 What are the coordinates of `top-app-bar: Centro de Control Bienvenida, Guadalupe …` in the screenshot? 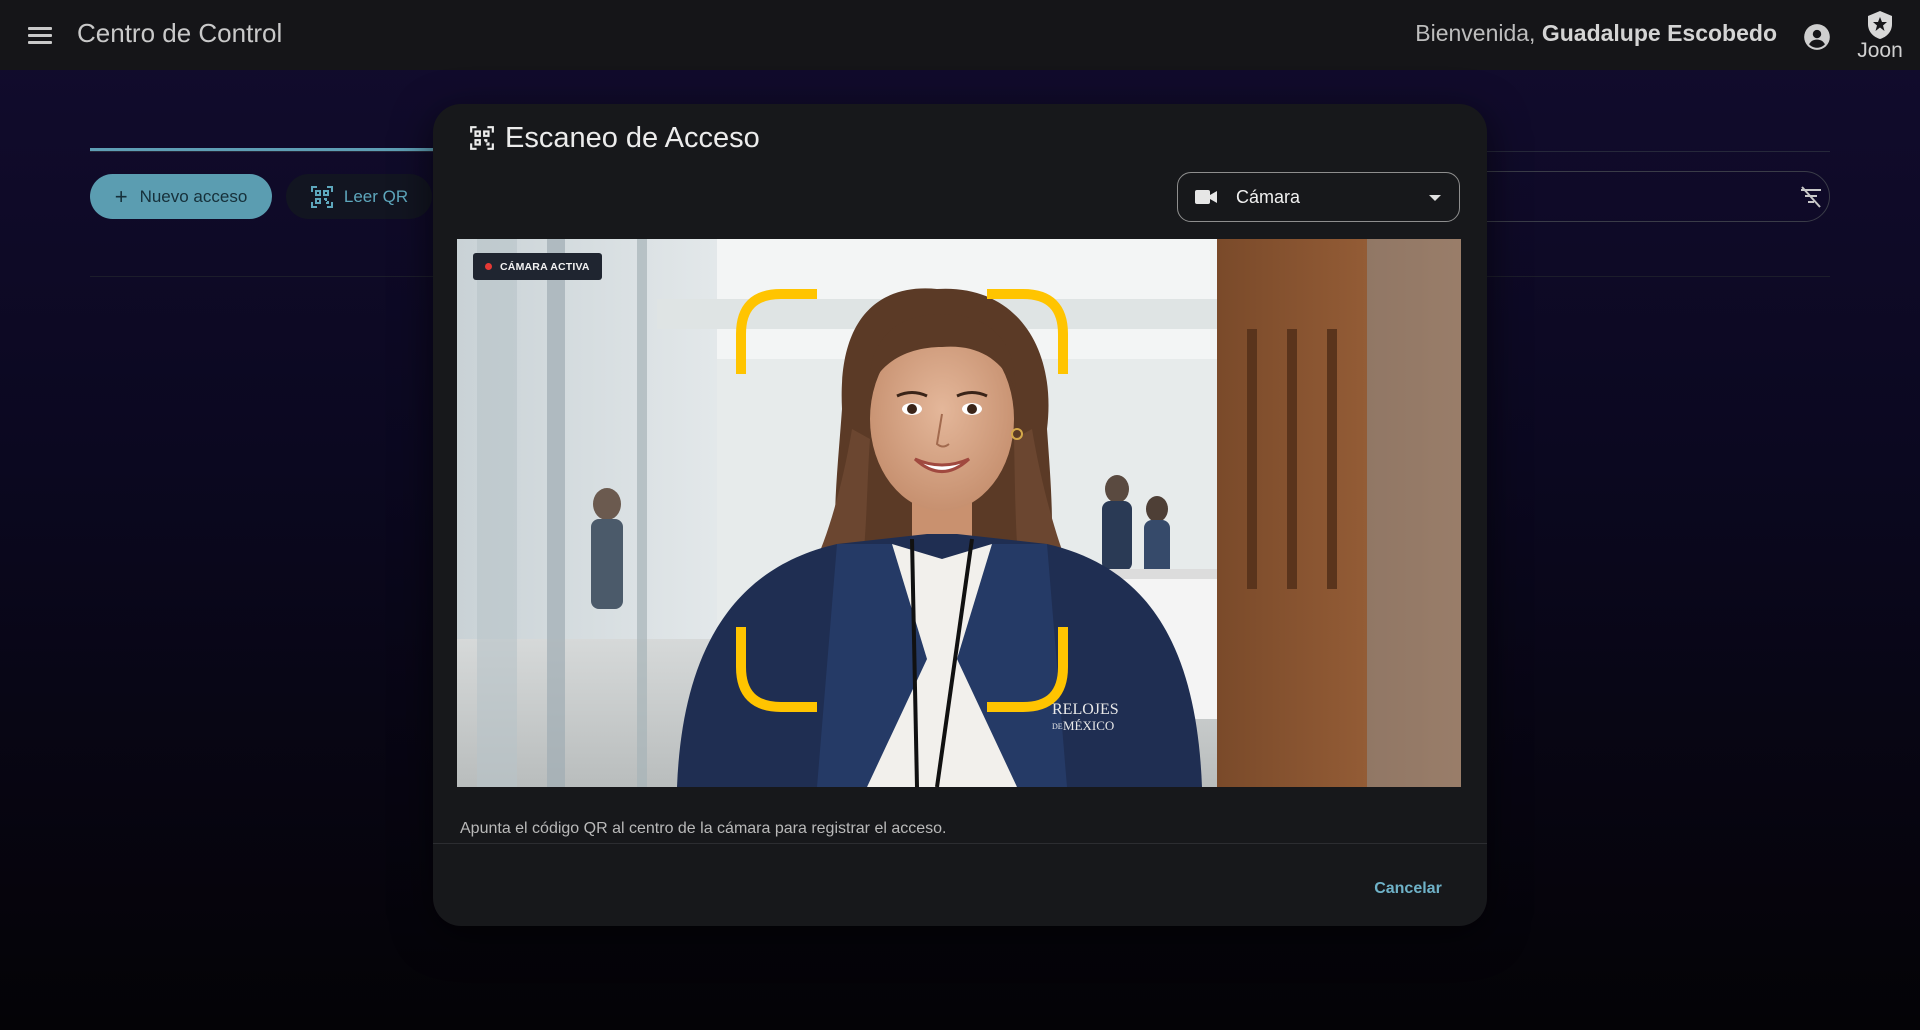 It's located at (960, 35).